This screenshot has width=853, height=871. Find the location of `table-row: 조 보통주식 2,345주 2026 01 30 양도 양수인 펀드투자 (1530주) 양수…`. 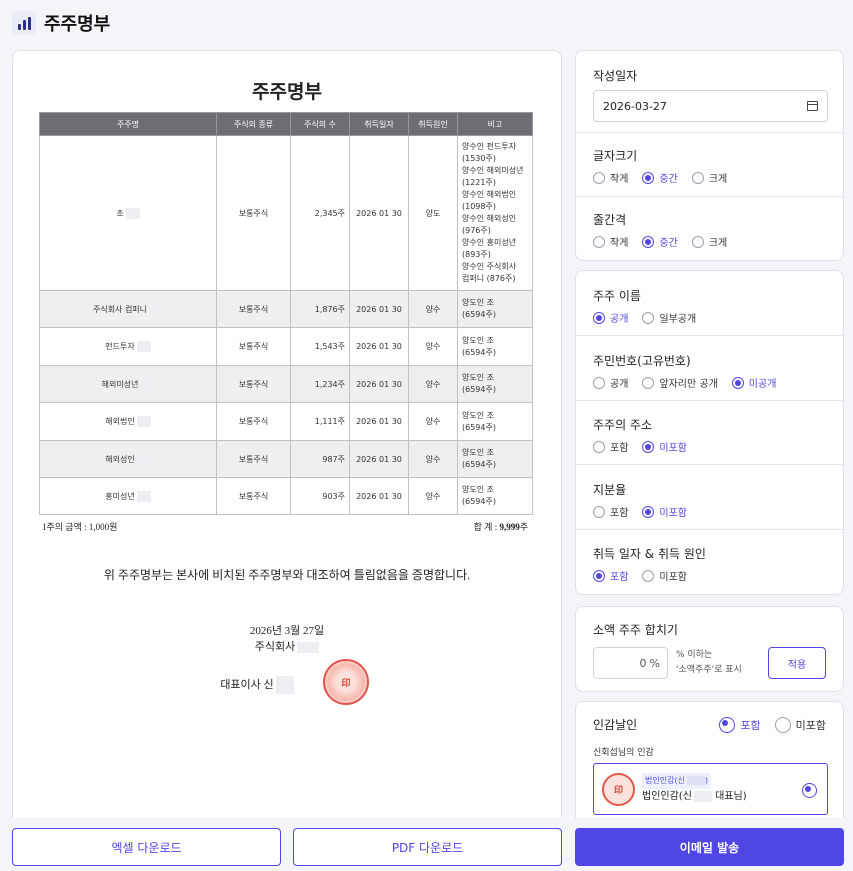

table-row: 조 보통주식 2,345주 2026 01 30 양도 양수인 펀드투자 (1530주) 양수… is located at coordinates (286, 213).